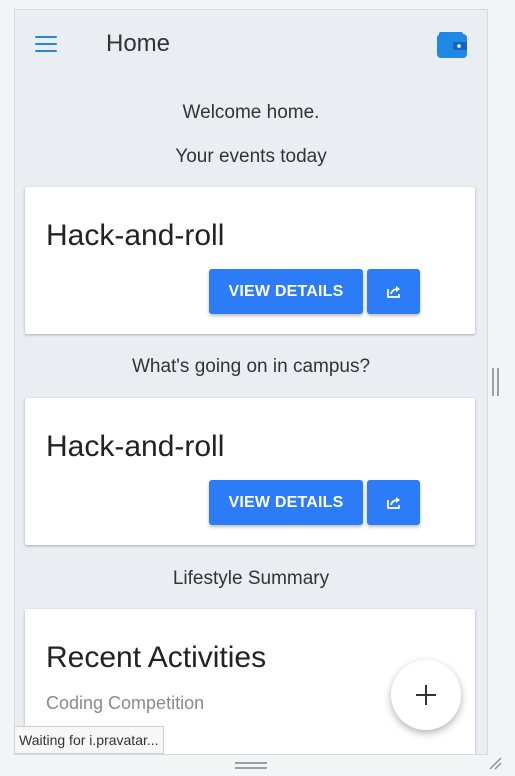 This screenshot has height=776, width=515. Describe the element at coordinates (251, 578) in the screenshot. I see `lifestyle-heading: Lifestyle Summary` at that location.